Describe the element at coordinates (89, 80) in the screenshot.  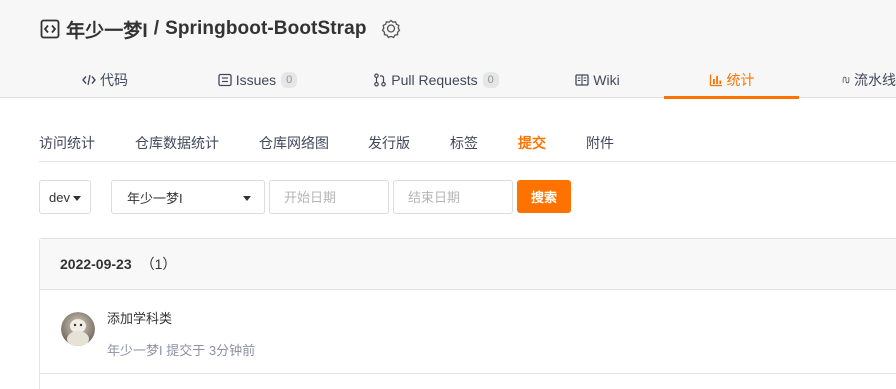
I see `code-icon` at that location.